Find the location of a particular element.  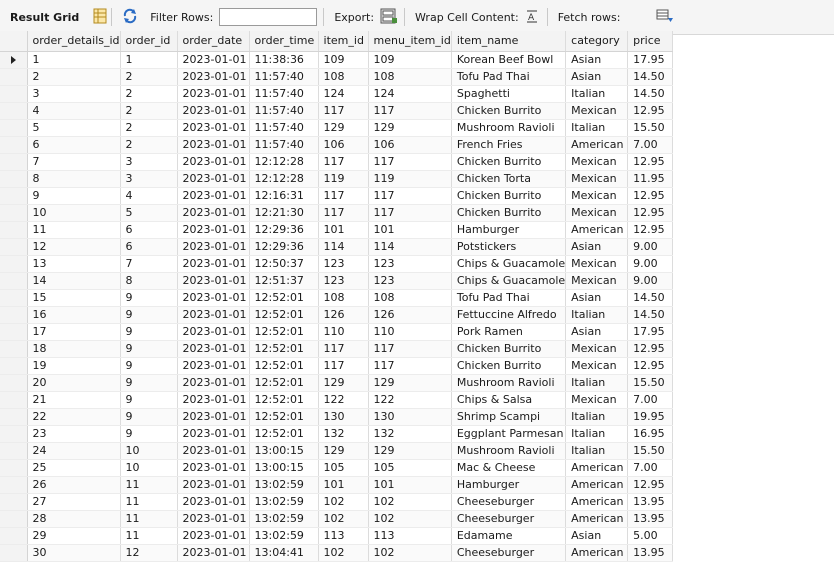

cell-order-id: 11 is located at coordinates (149, 502).